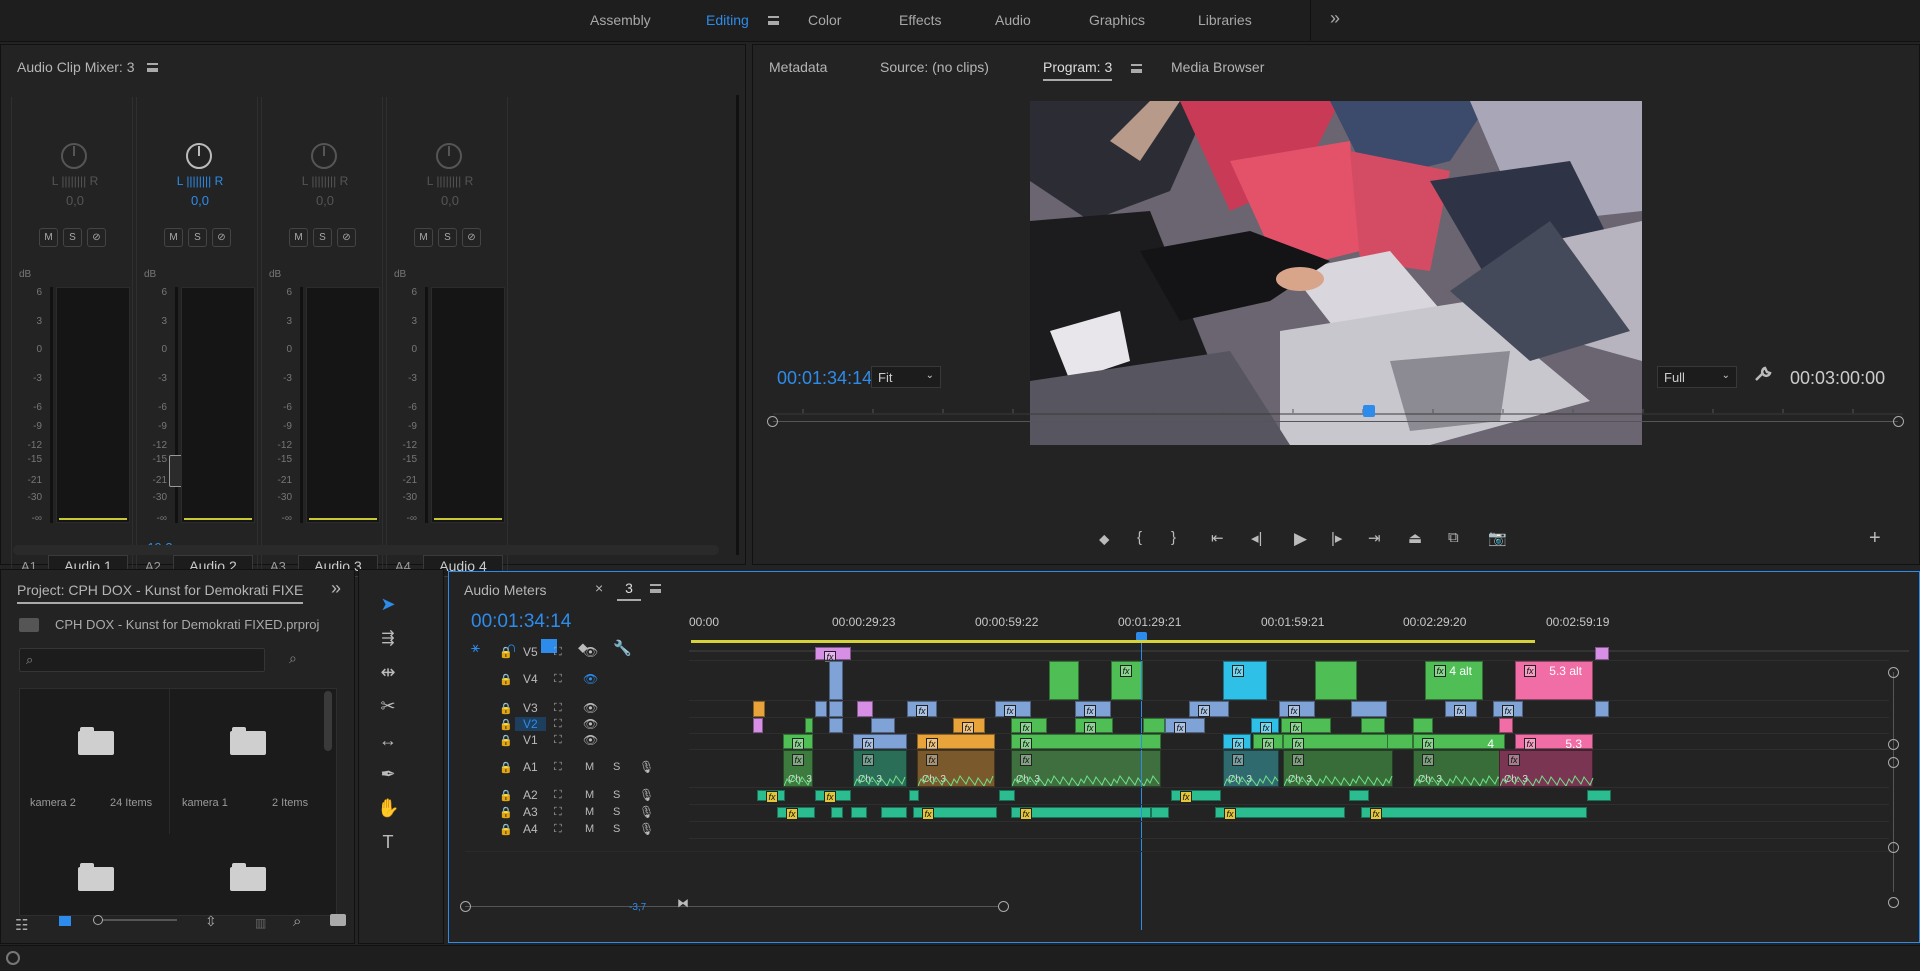  Describe the element at coordinates (505, 590) in the screenshot. I see `tab-audio-meters: Audio Meters` at that location.